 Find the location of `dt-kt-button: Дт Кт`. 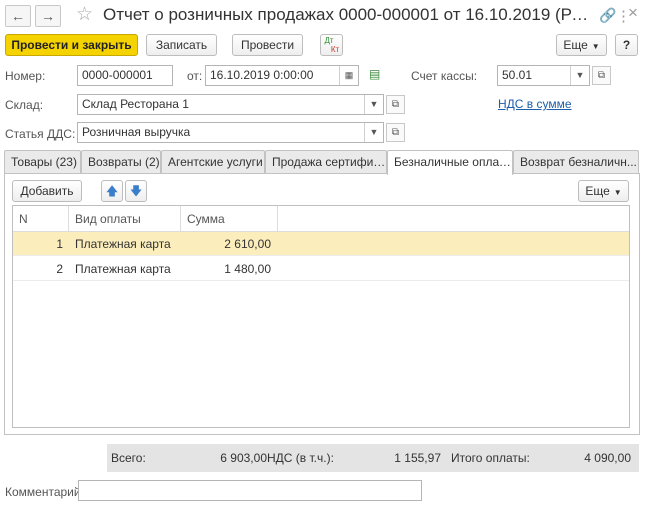

dt-kt-button: Дт Кт is located at coordinates (331, 45).